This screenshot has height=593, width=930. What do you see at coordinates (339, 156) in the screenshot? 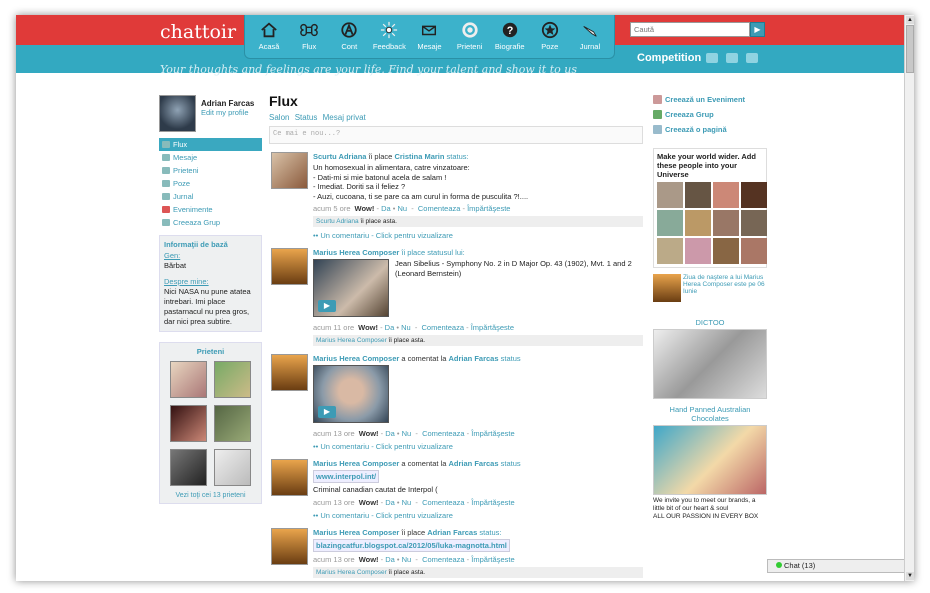
I see `post-author: Scurtu Adriana` at bounding box center [339, 156].